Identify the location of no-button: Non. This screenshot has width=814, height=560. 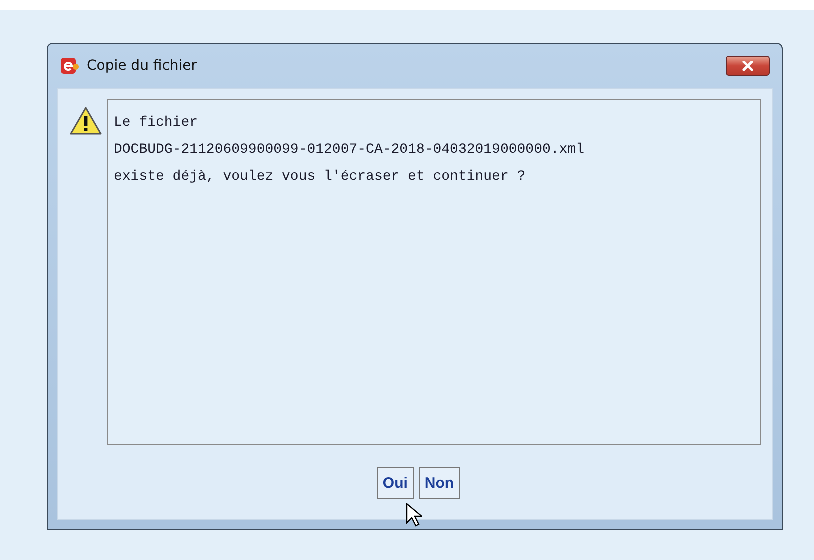
(439, 483).